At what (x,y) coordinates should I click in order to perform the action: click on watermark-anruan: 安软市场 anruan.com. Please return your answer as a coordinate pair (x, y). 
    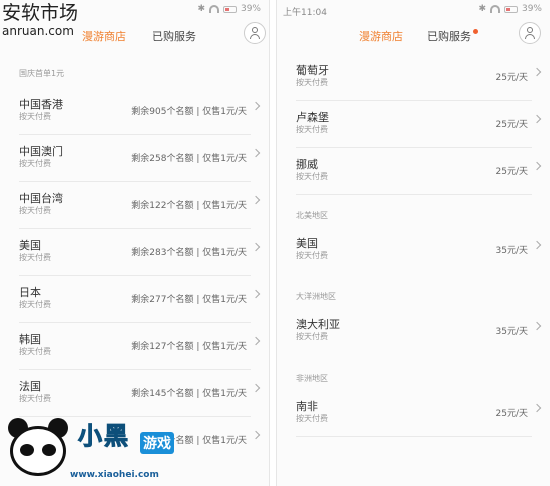
    Looking at the image, I should click on (40, 20).